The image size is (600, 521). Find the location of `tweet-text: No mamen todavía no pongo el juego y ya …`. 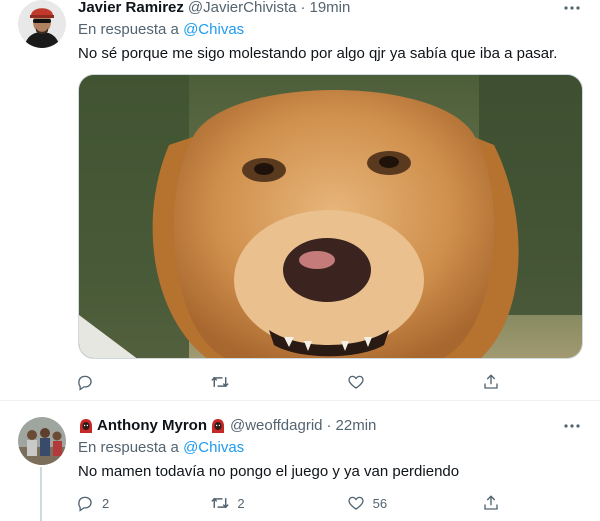

tweet-text: No mamen todavía no pongo el juego y ya … is located at coordinates (269, 471).